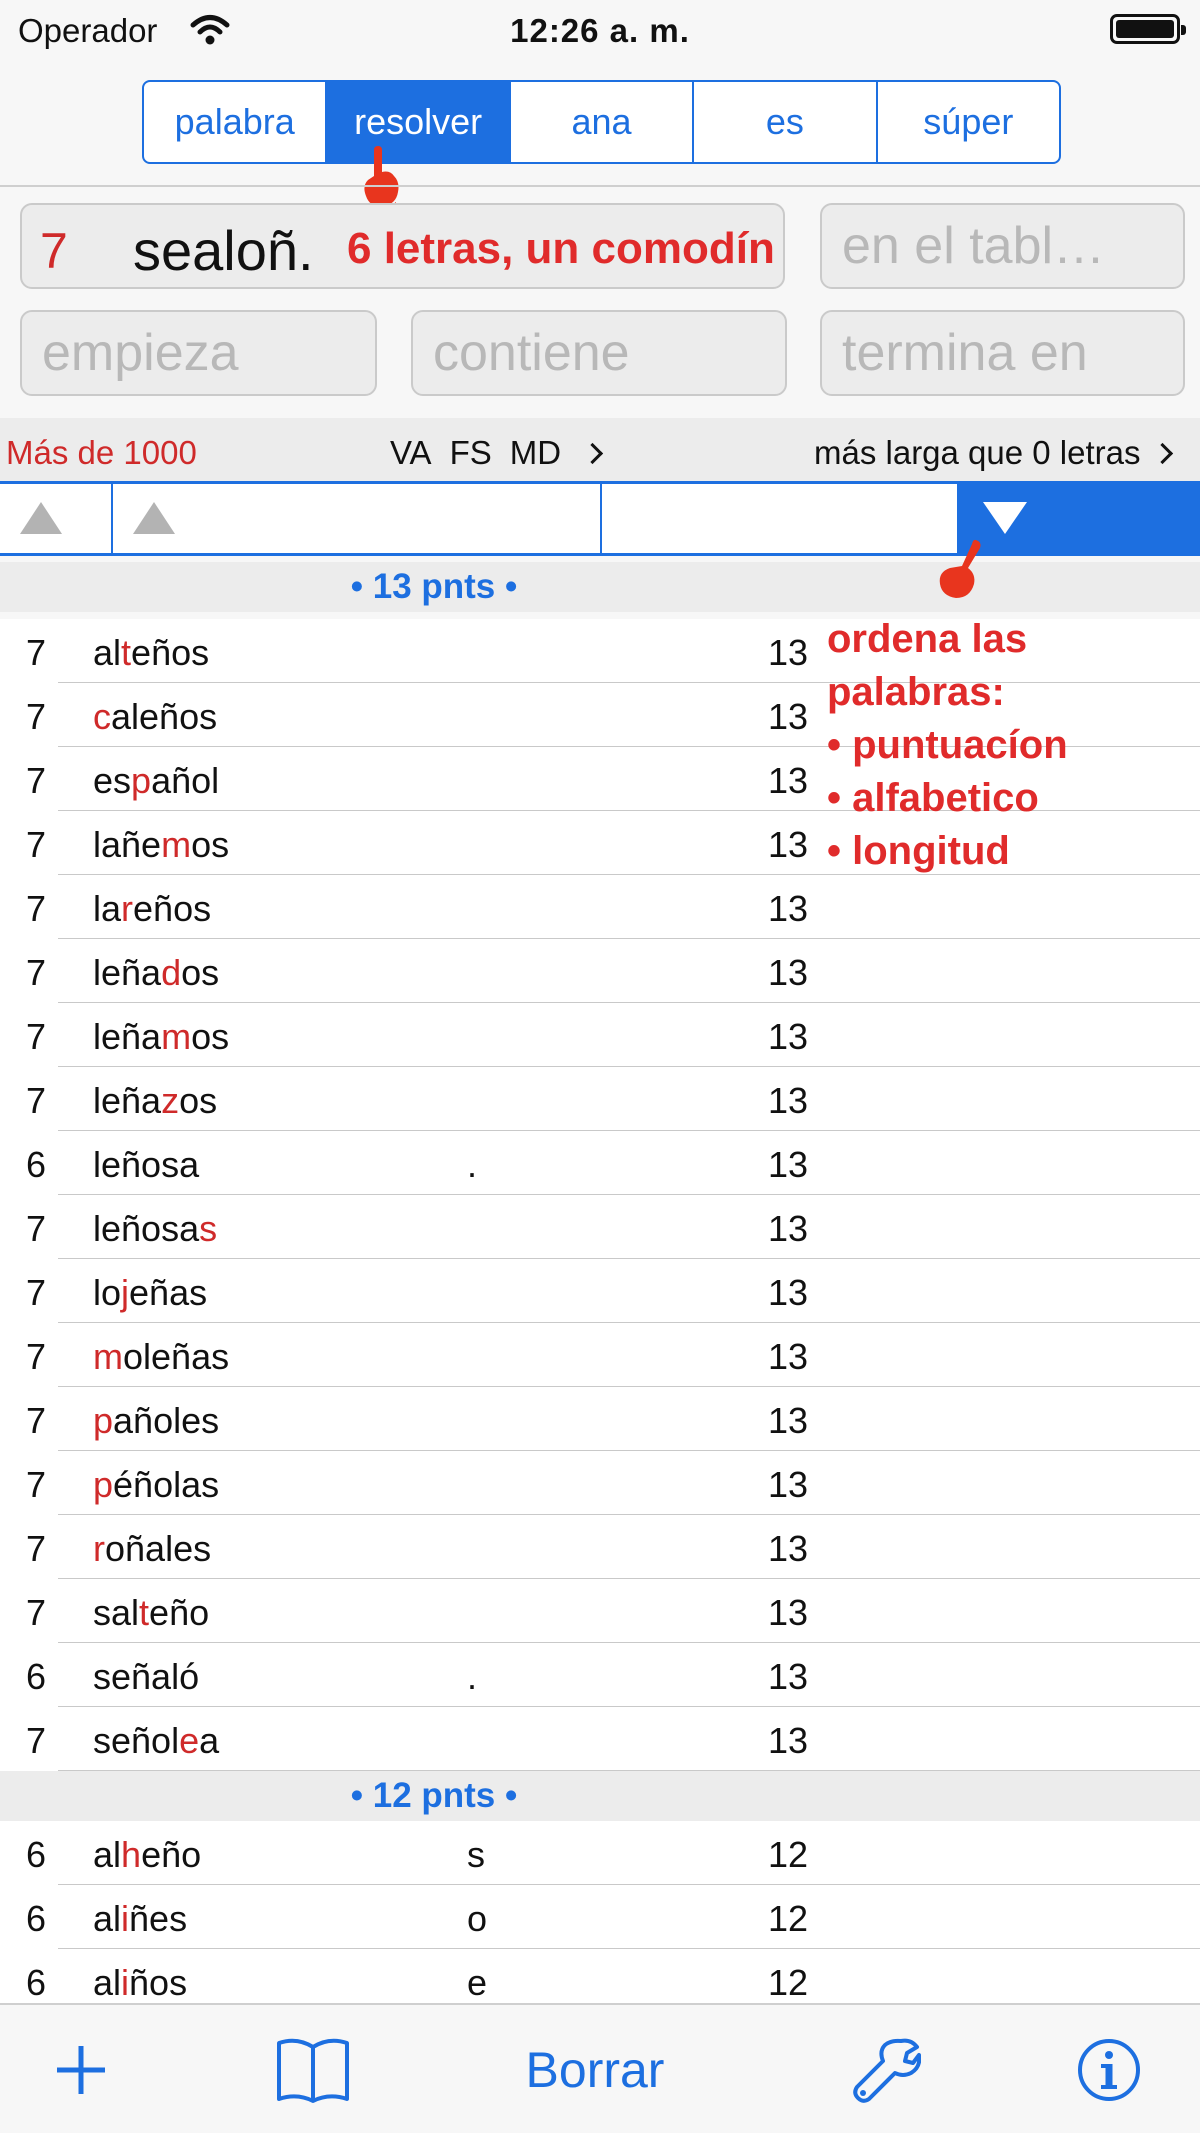 This screenshot has width=1200, height=2133. I want to click on word-segment: añoles, so click(166, 1420).